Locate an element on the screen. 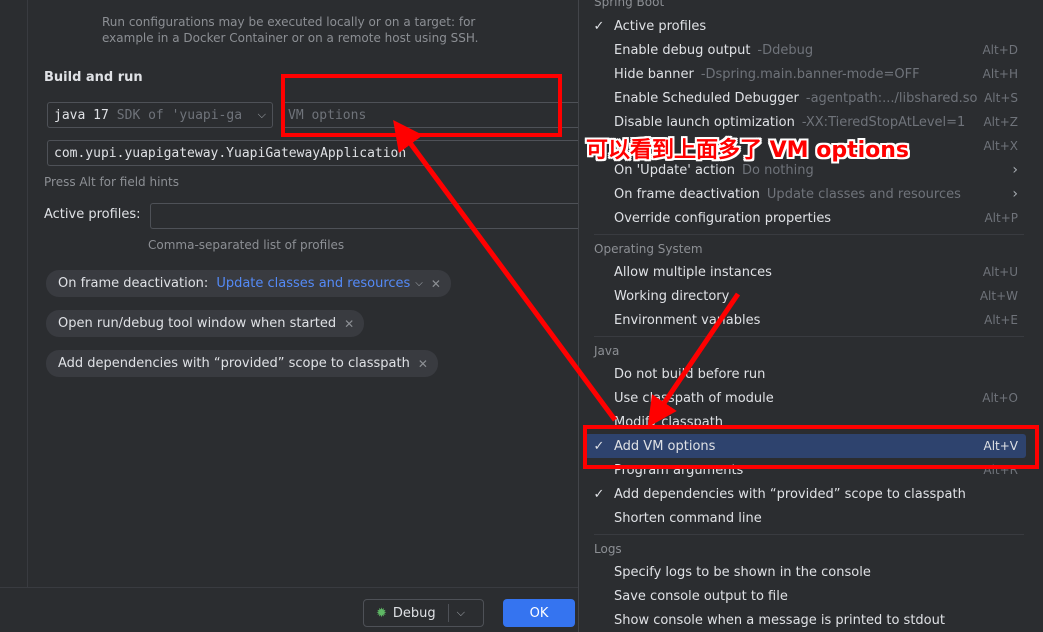 The height and width of the screenshot is (632, 1043). annotation-caption: 可以看到上面多了 VM options is located at coordinates (748, 150).